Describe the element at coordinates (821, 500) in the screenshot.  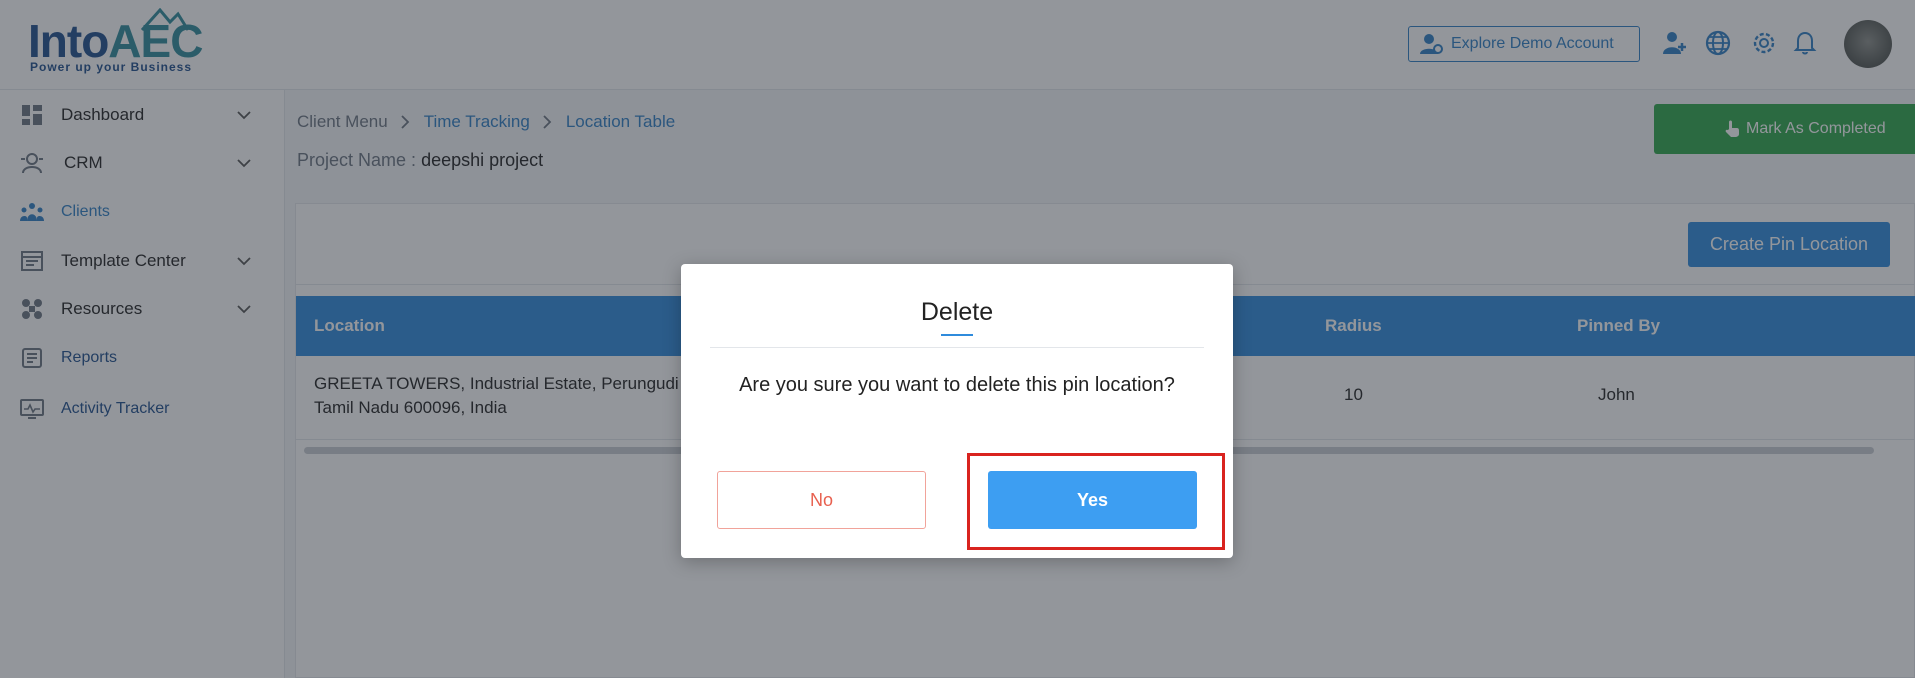
I see `no-button: No` at that location.